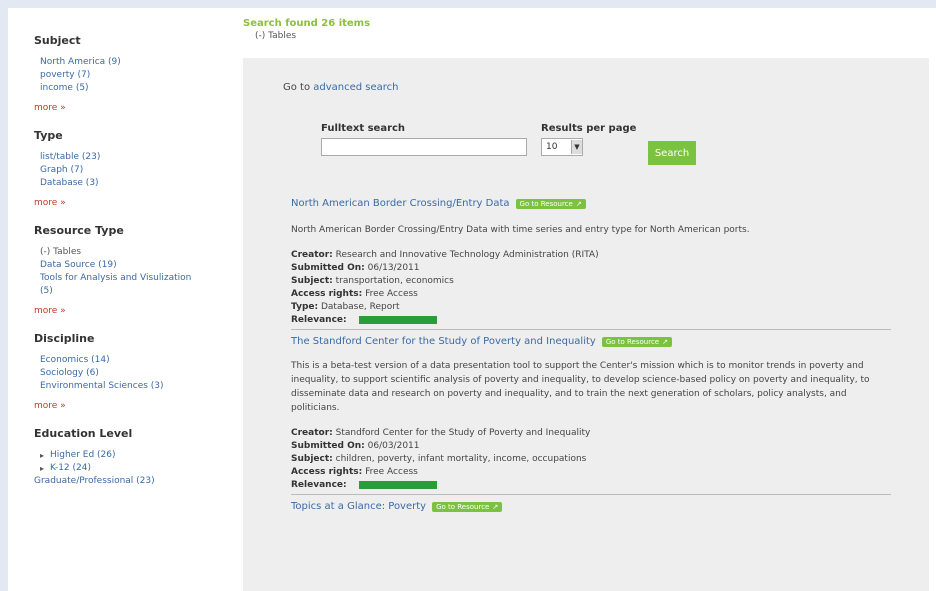 The width and height of the screenshot is (936, 591). What do you see at coordinates (137, 62) in the screenshot?
I see `facet-item: North America (9)` at bounding box center [137, 62].